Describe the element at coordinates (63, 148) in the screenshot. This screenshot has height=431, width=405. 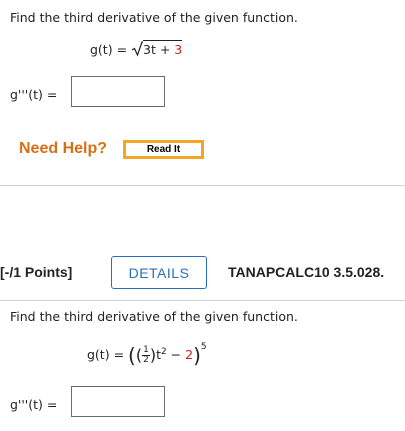
I see `need-help-label: Need Help?` at that location.